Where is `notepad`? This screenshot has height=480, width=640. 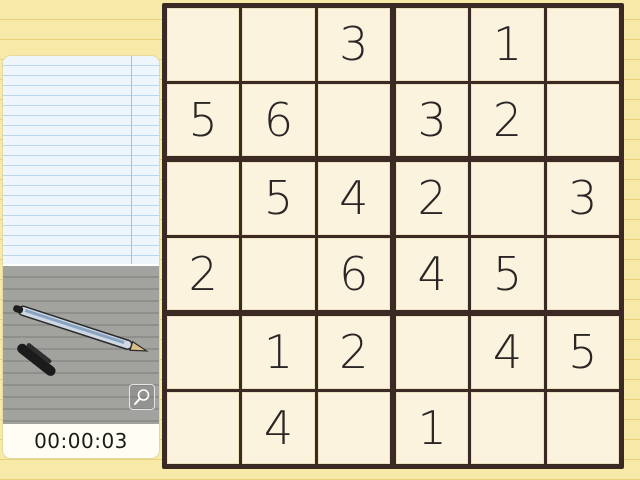 notepad is located at coordinates (81, 160).